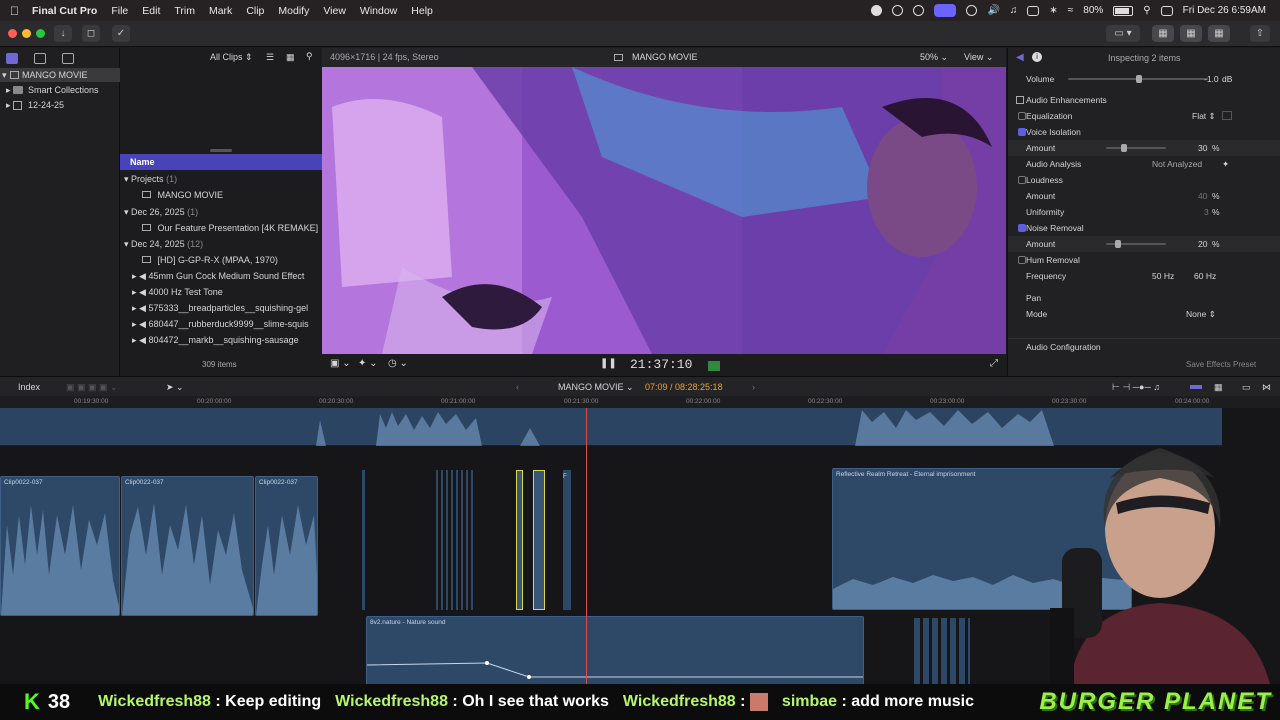  I want to click on status-circle-icon, so click(877, 10).